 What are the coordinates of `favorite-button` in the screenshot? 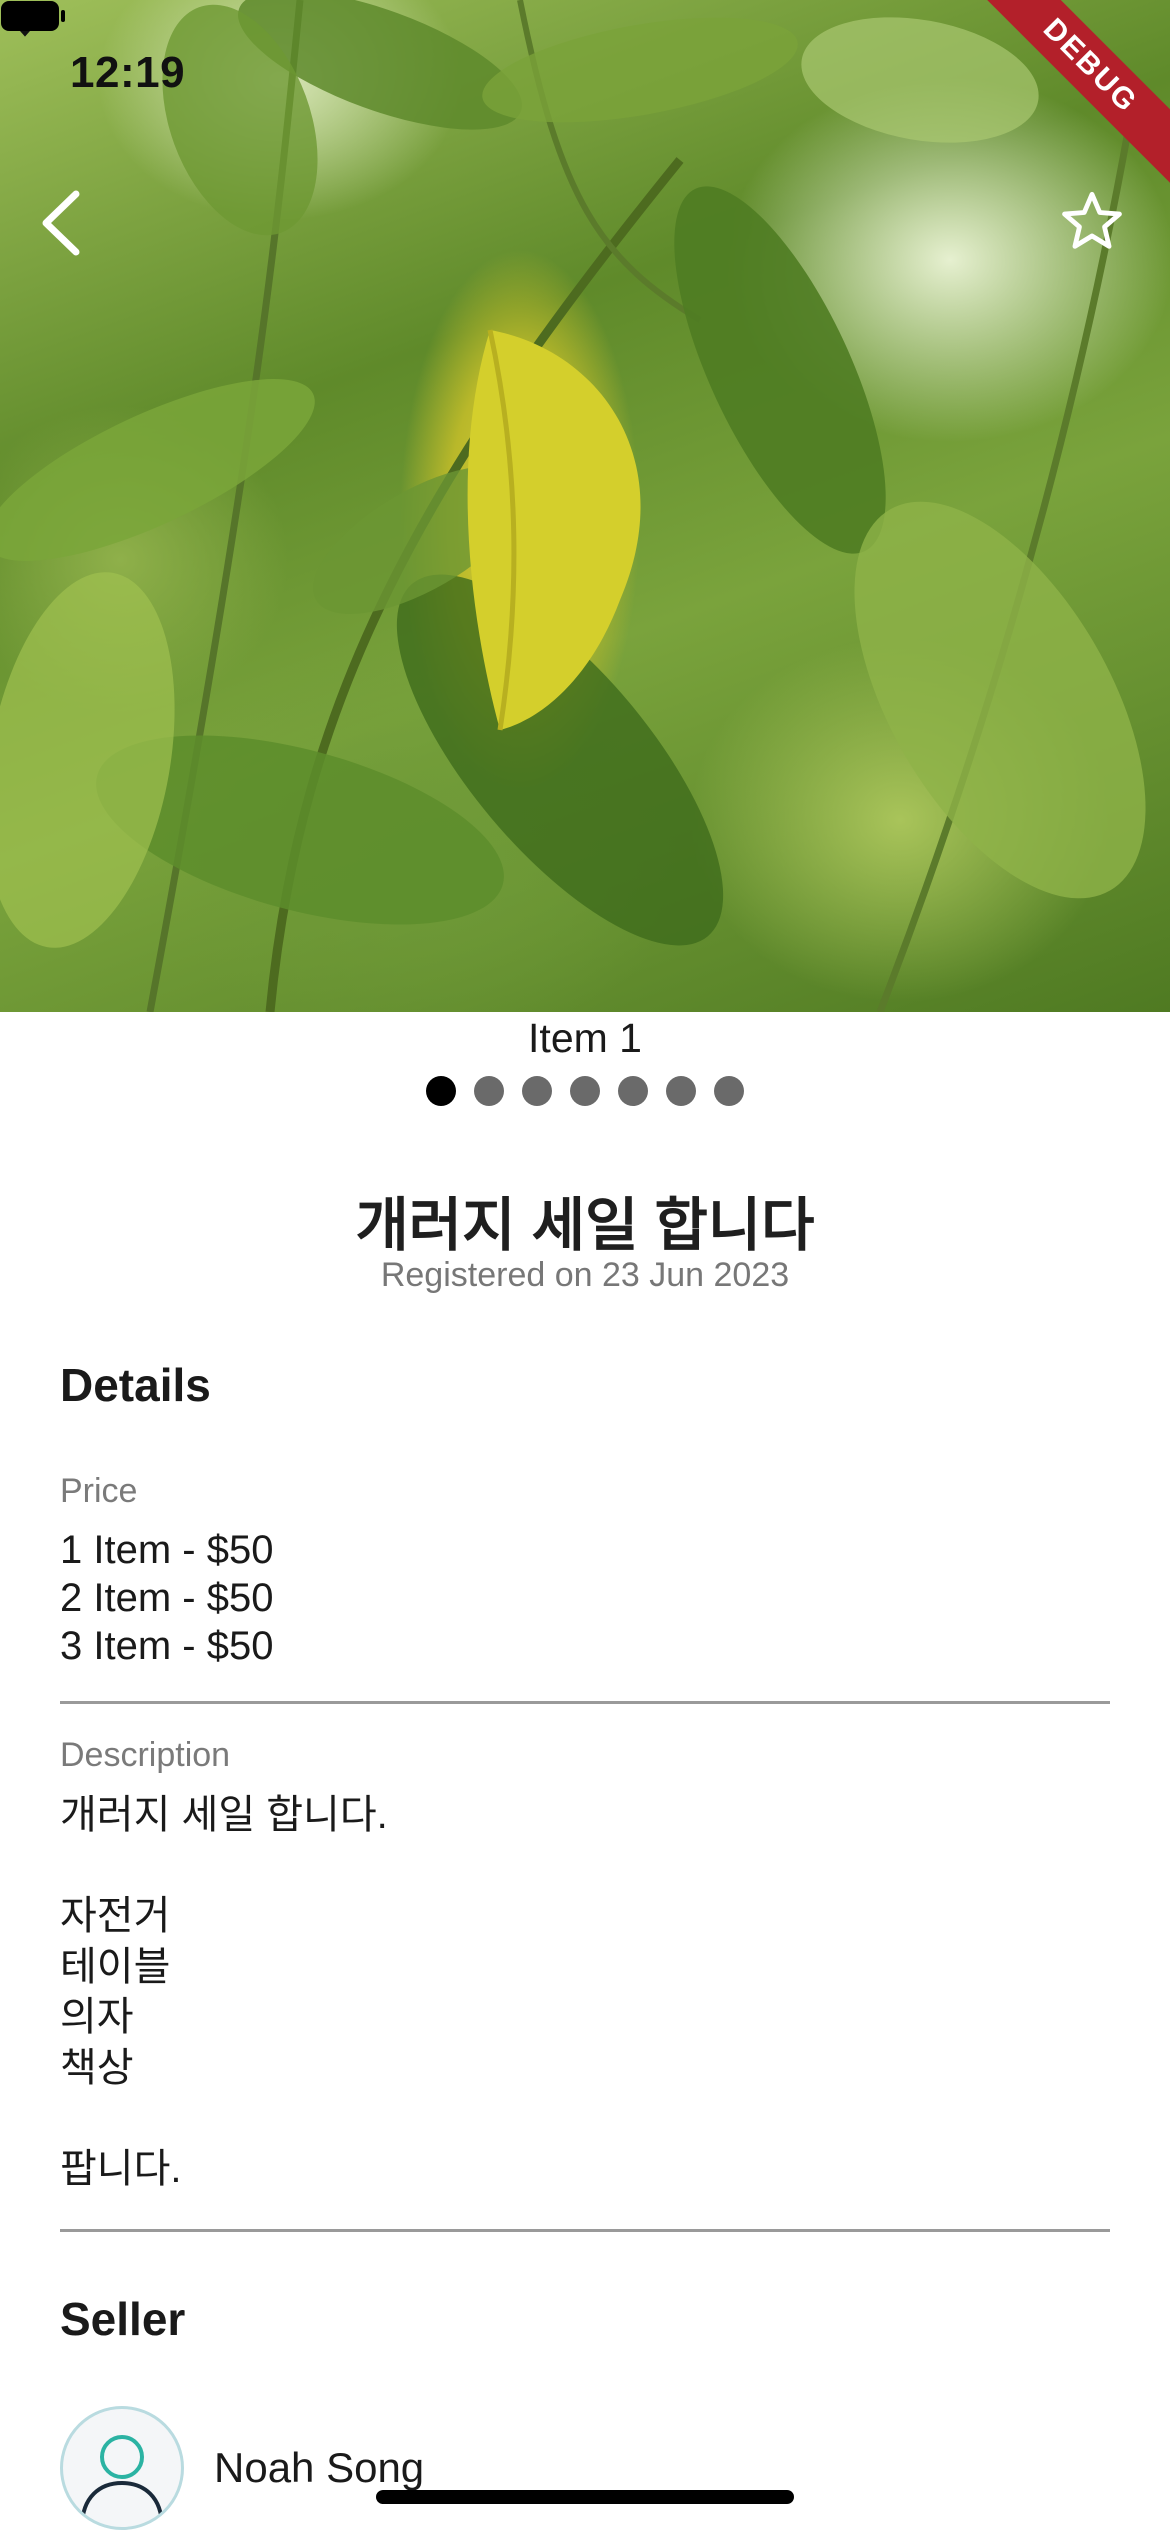 It's located at (1098, 228).